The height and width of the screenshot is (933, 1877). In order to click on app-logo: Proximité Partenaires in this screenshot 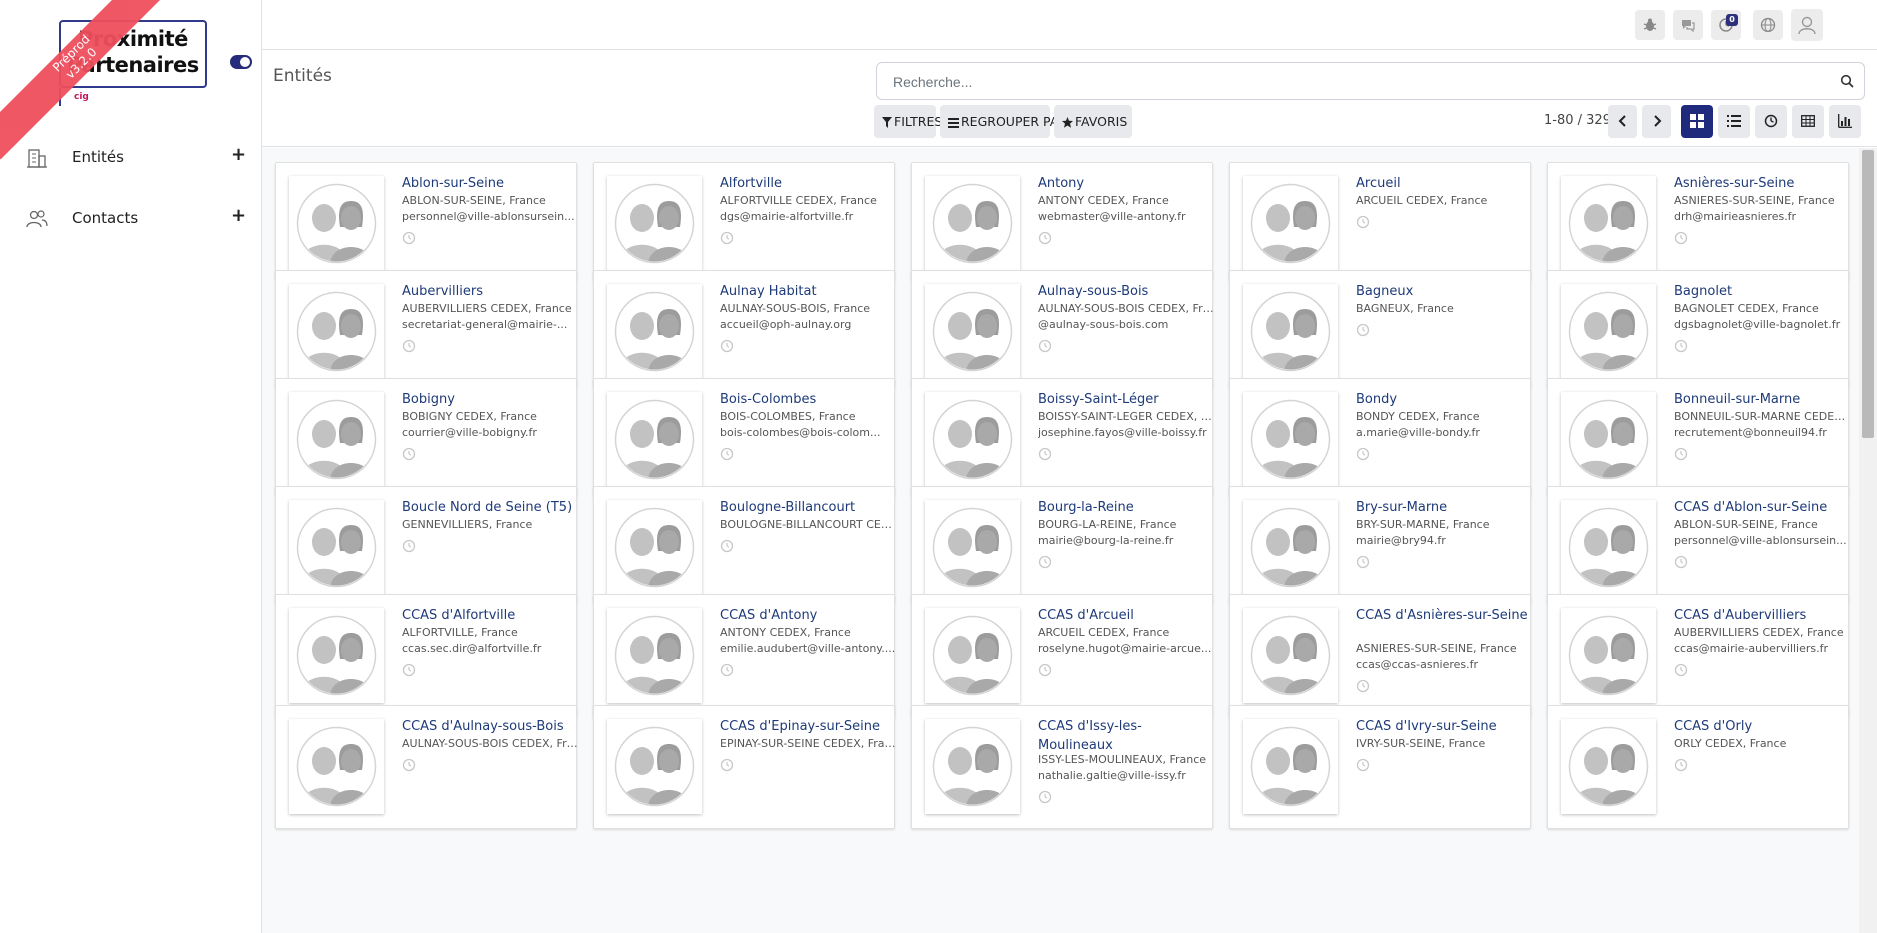, I will do `click(133, 54)`.